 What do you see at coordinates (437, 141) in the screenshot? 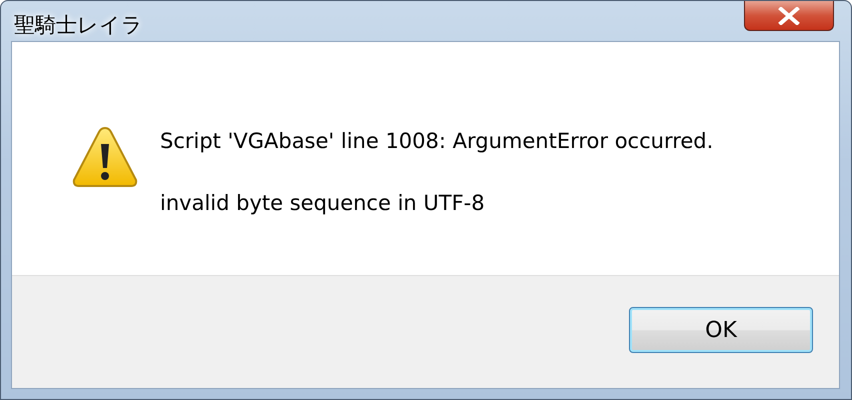
I see `message-text: Script 'VGAbase' line 1008: ArgumentError occurred.` at bounding box center [437, 141].